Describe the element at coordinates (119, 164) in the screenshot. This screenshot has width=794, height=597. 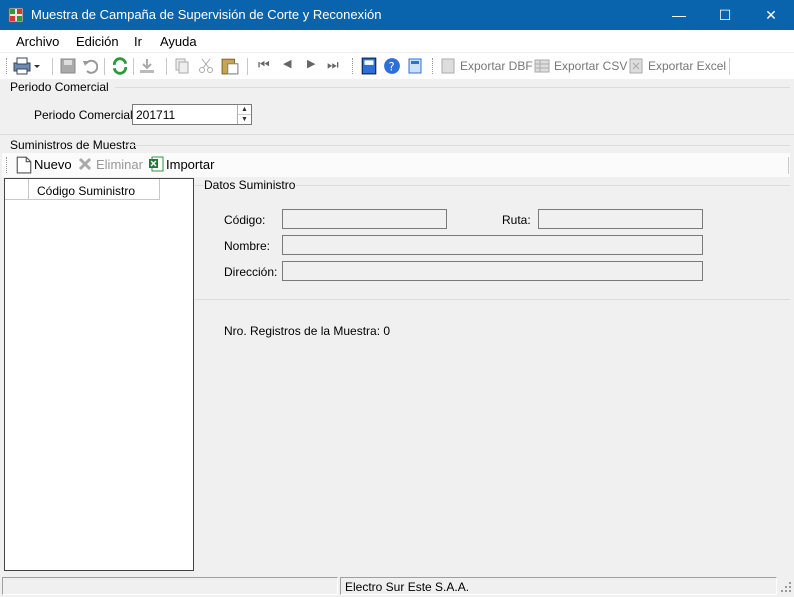
I see `eliminar-button: Eliminar` at that location.